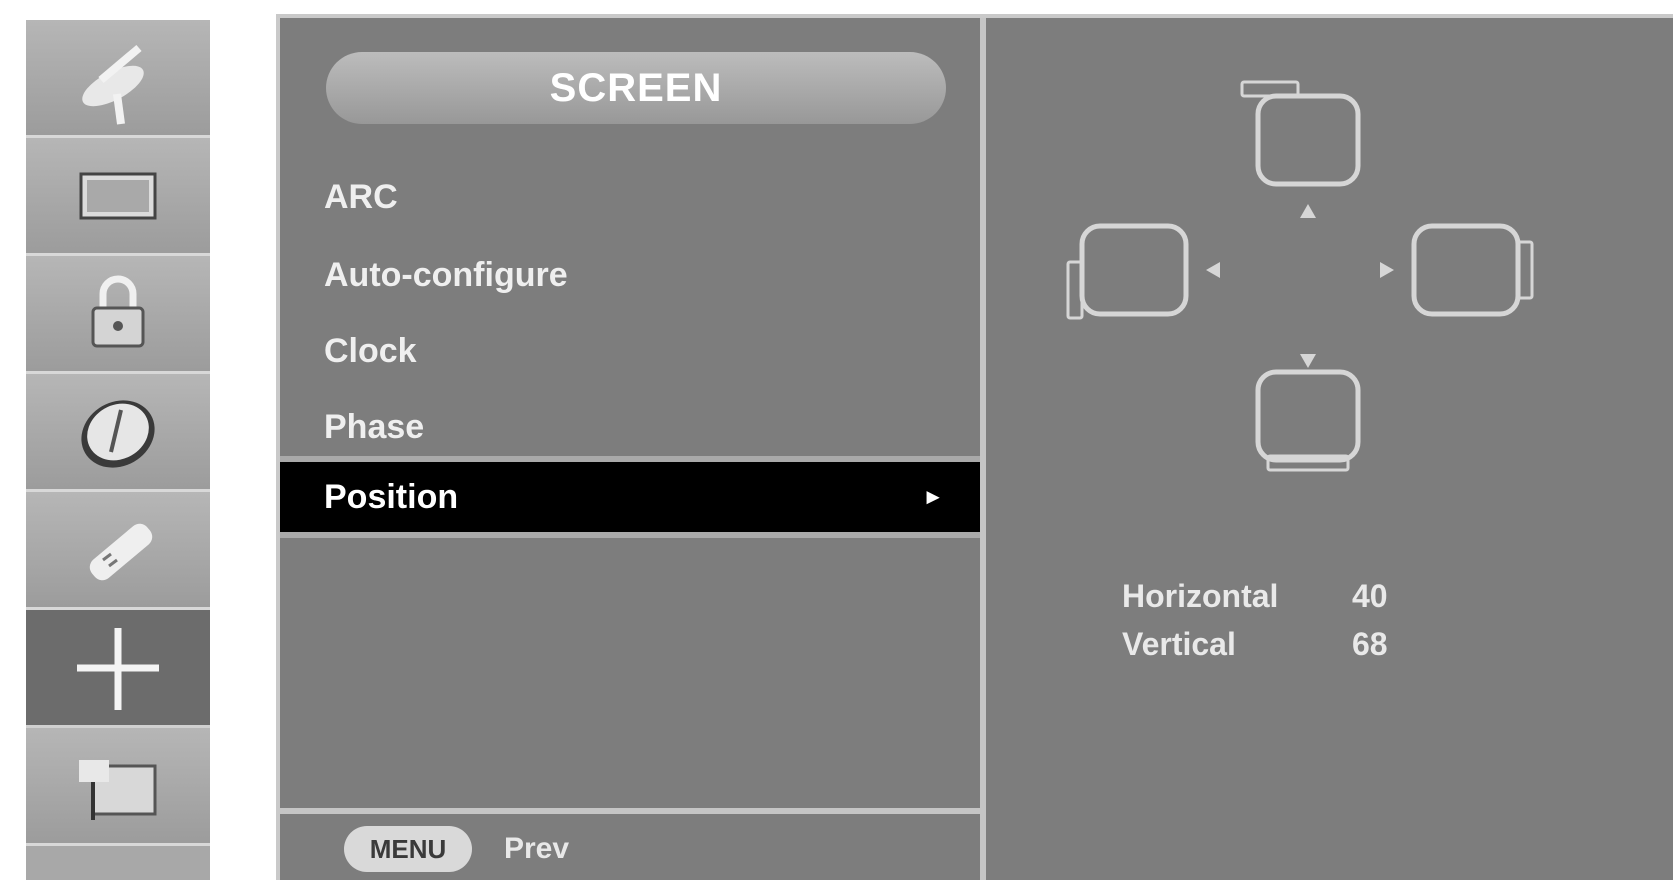 The width and height of the screenshot is (1673, 884). What do you see at coordinates (630, 497) in the screenshot?
I see `menu-item-position: Position ►` at bounding box center [630, 497].